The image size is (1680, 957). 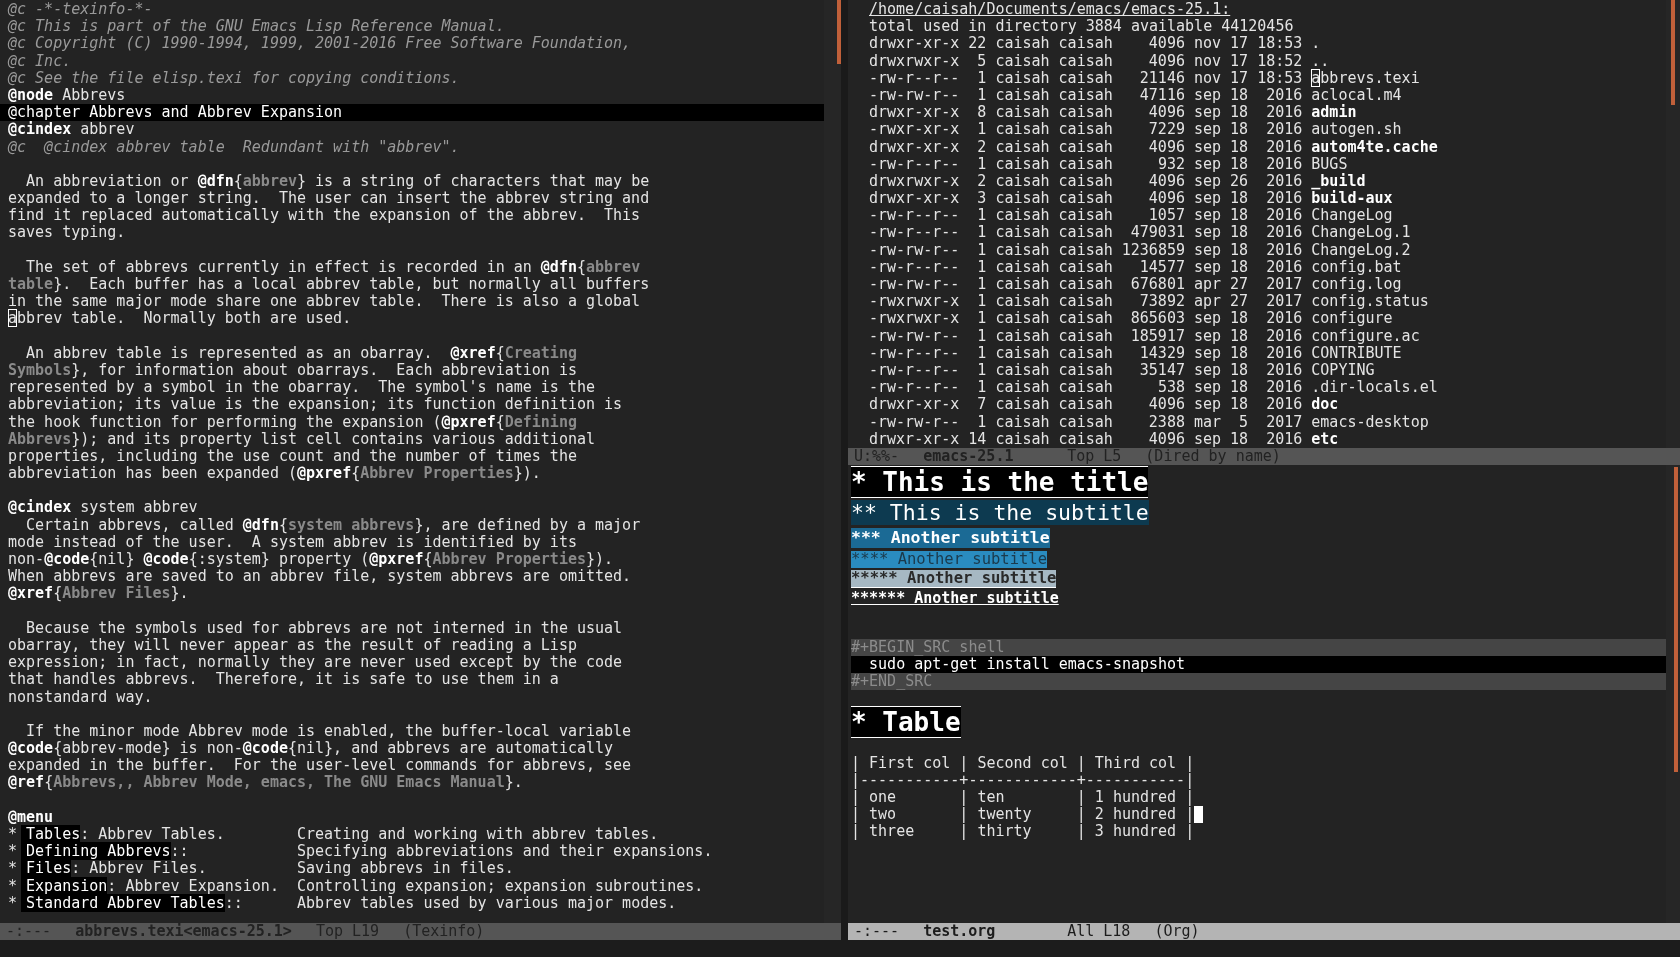 What do you see at coordinates (324, 628) in the screenshot?
I see `text-line: Because the symbols used for abbrevs are not interned in the usual` at bounding box center [324, 628].